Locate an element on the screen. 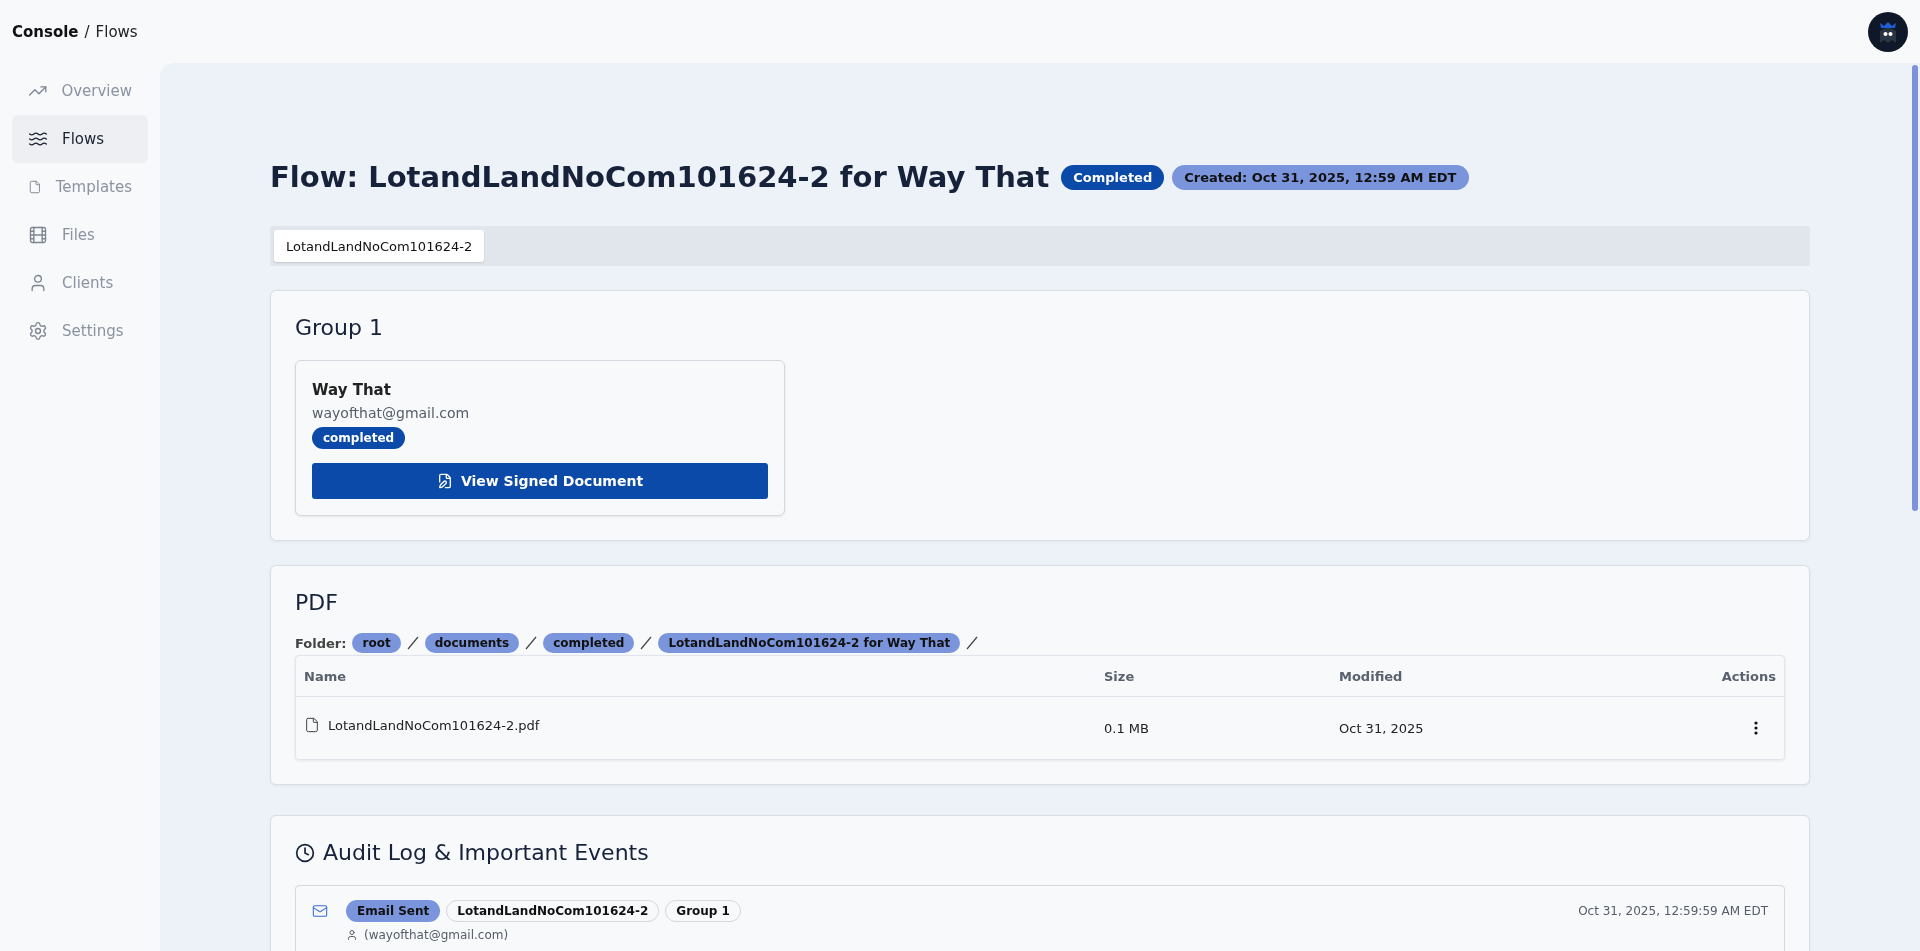 Image resolution: width=1920 pixels, height=951 pixels. event-detail: (wayofthat@gmail.com) is located at coordinates (436, 935).